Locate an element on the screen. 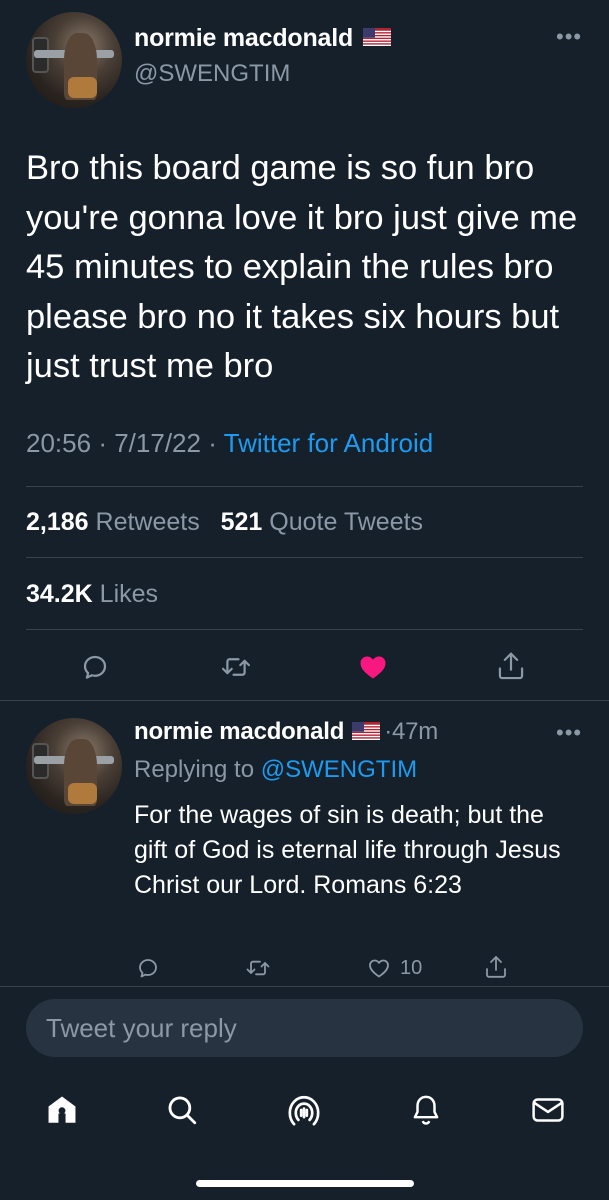 This screenshot has height=1200, width=609. author-handle: @SWENGTIM is located at coordinates (212, 74).